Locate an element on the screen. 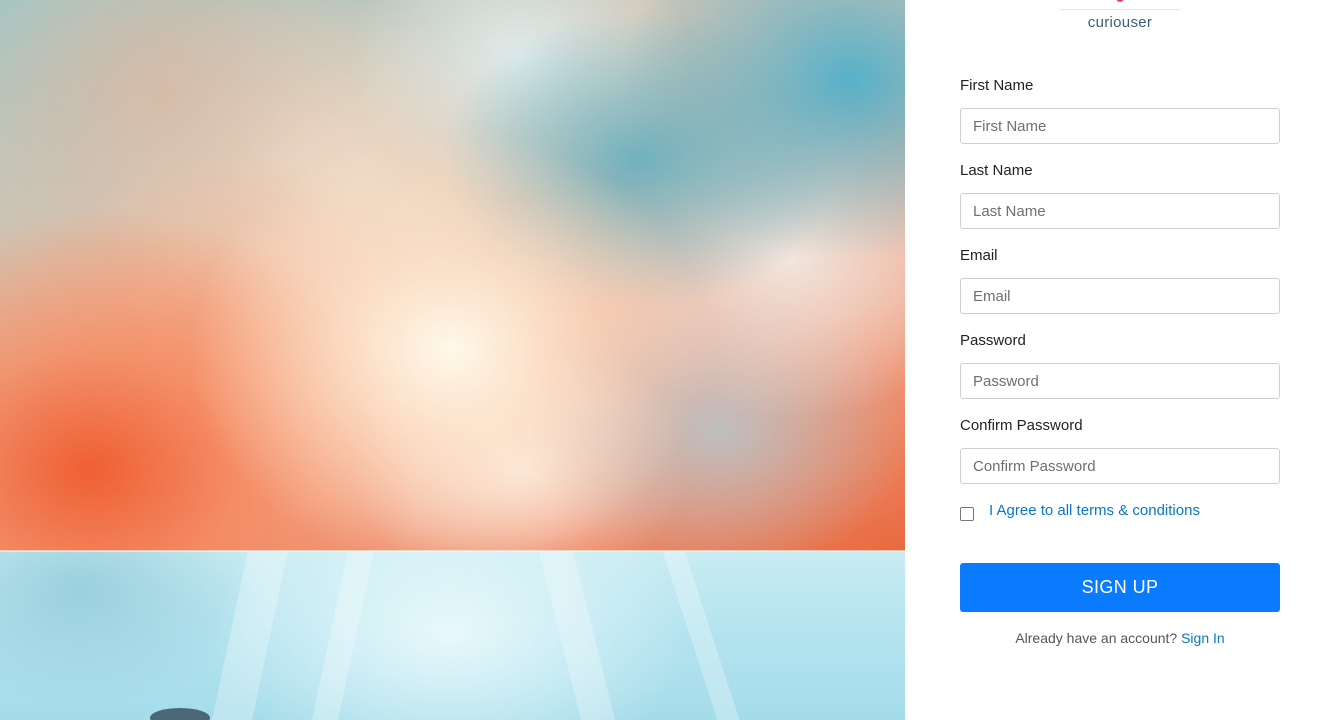  hero-seam is located at coordinates (452, 551).